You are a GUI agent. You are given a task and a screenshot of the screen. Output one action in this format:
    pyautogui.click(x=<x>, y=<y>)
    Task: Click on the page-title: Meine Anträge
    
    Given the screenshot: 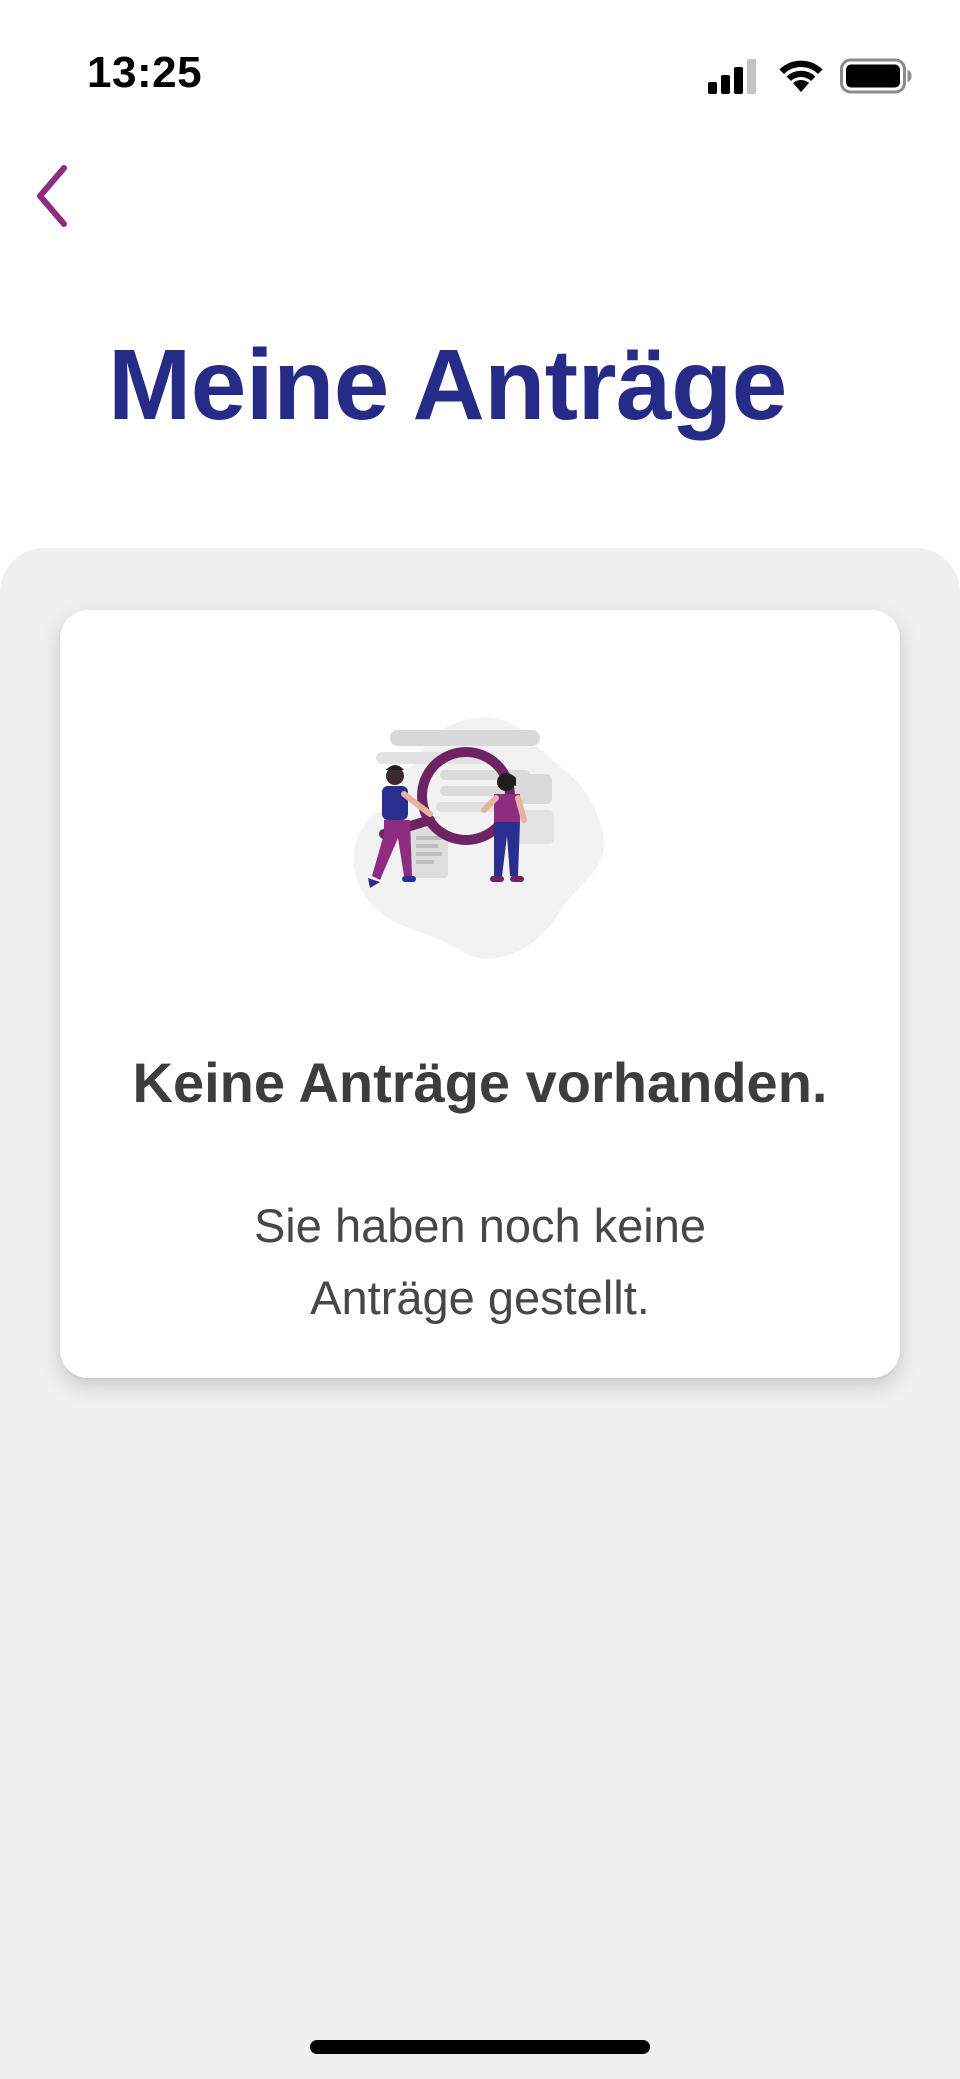 What is the action you would take?
    pyautogui.click(x=447, y=385)
    